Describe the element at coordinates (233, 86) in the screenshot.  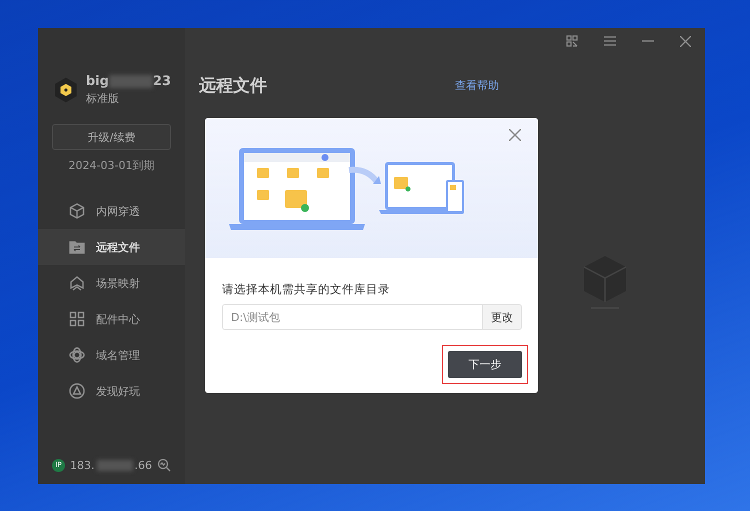
I see `page-title: 远程文件` at that location.